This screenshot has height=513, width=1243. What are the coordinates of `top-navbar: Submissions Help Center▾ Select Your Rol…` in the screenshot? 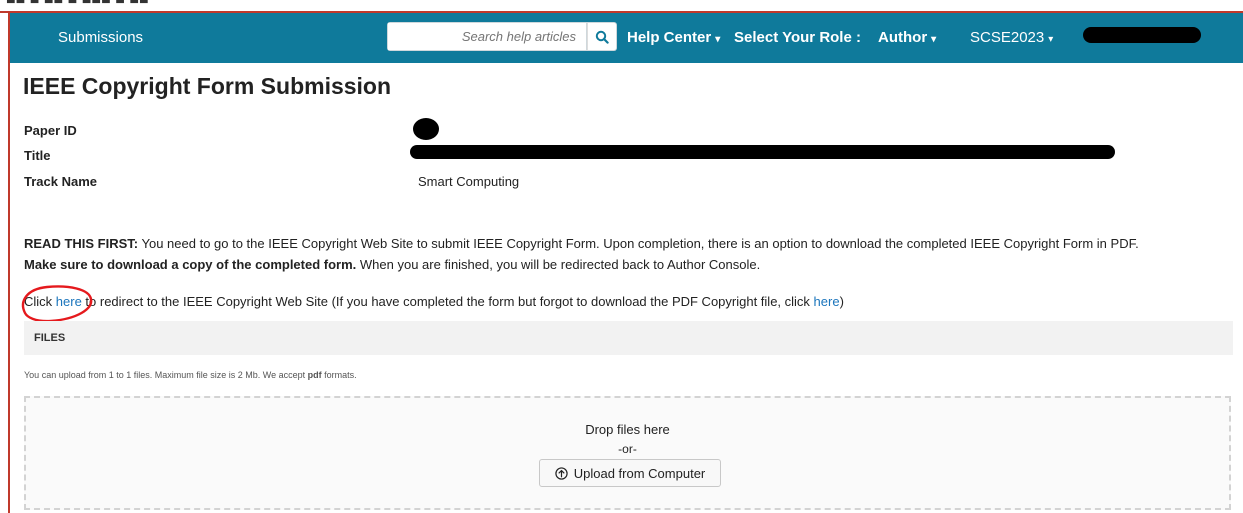 It's located at (626, 38).